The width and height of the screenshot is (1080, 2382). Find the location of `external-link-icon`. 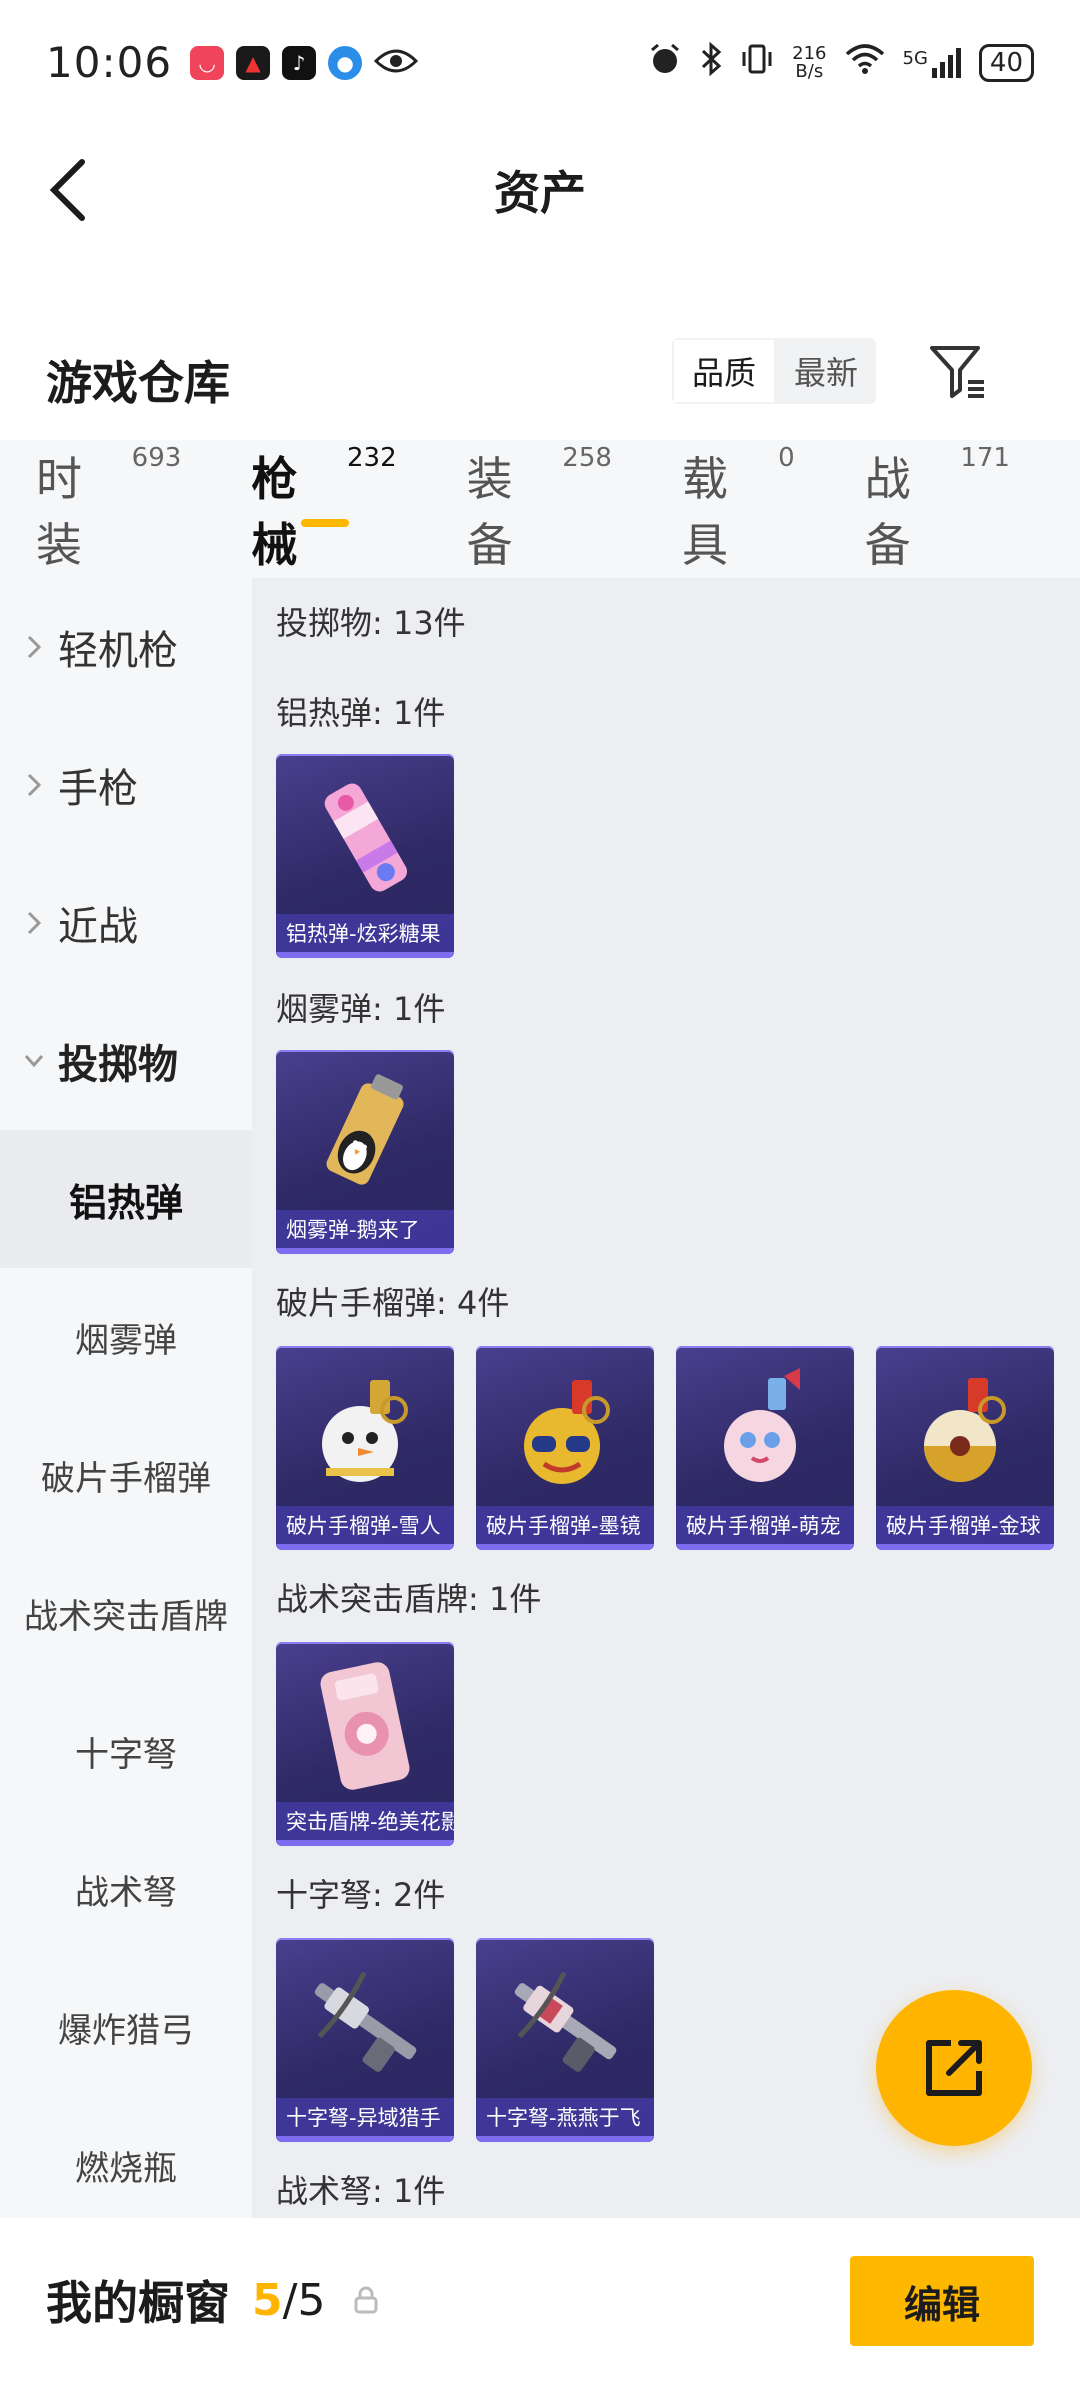

external-link-icon is located at coordinates (954, 2068).